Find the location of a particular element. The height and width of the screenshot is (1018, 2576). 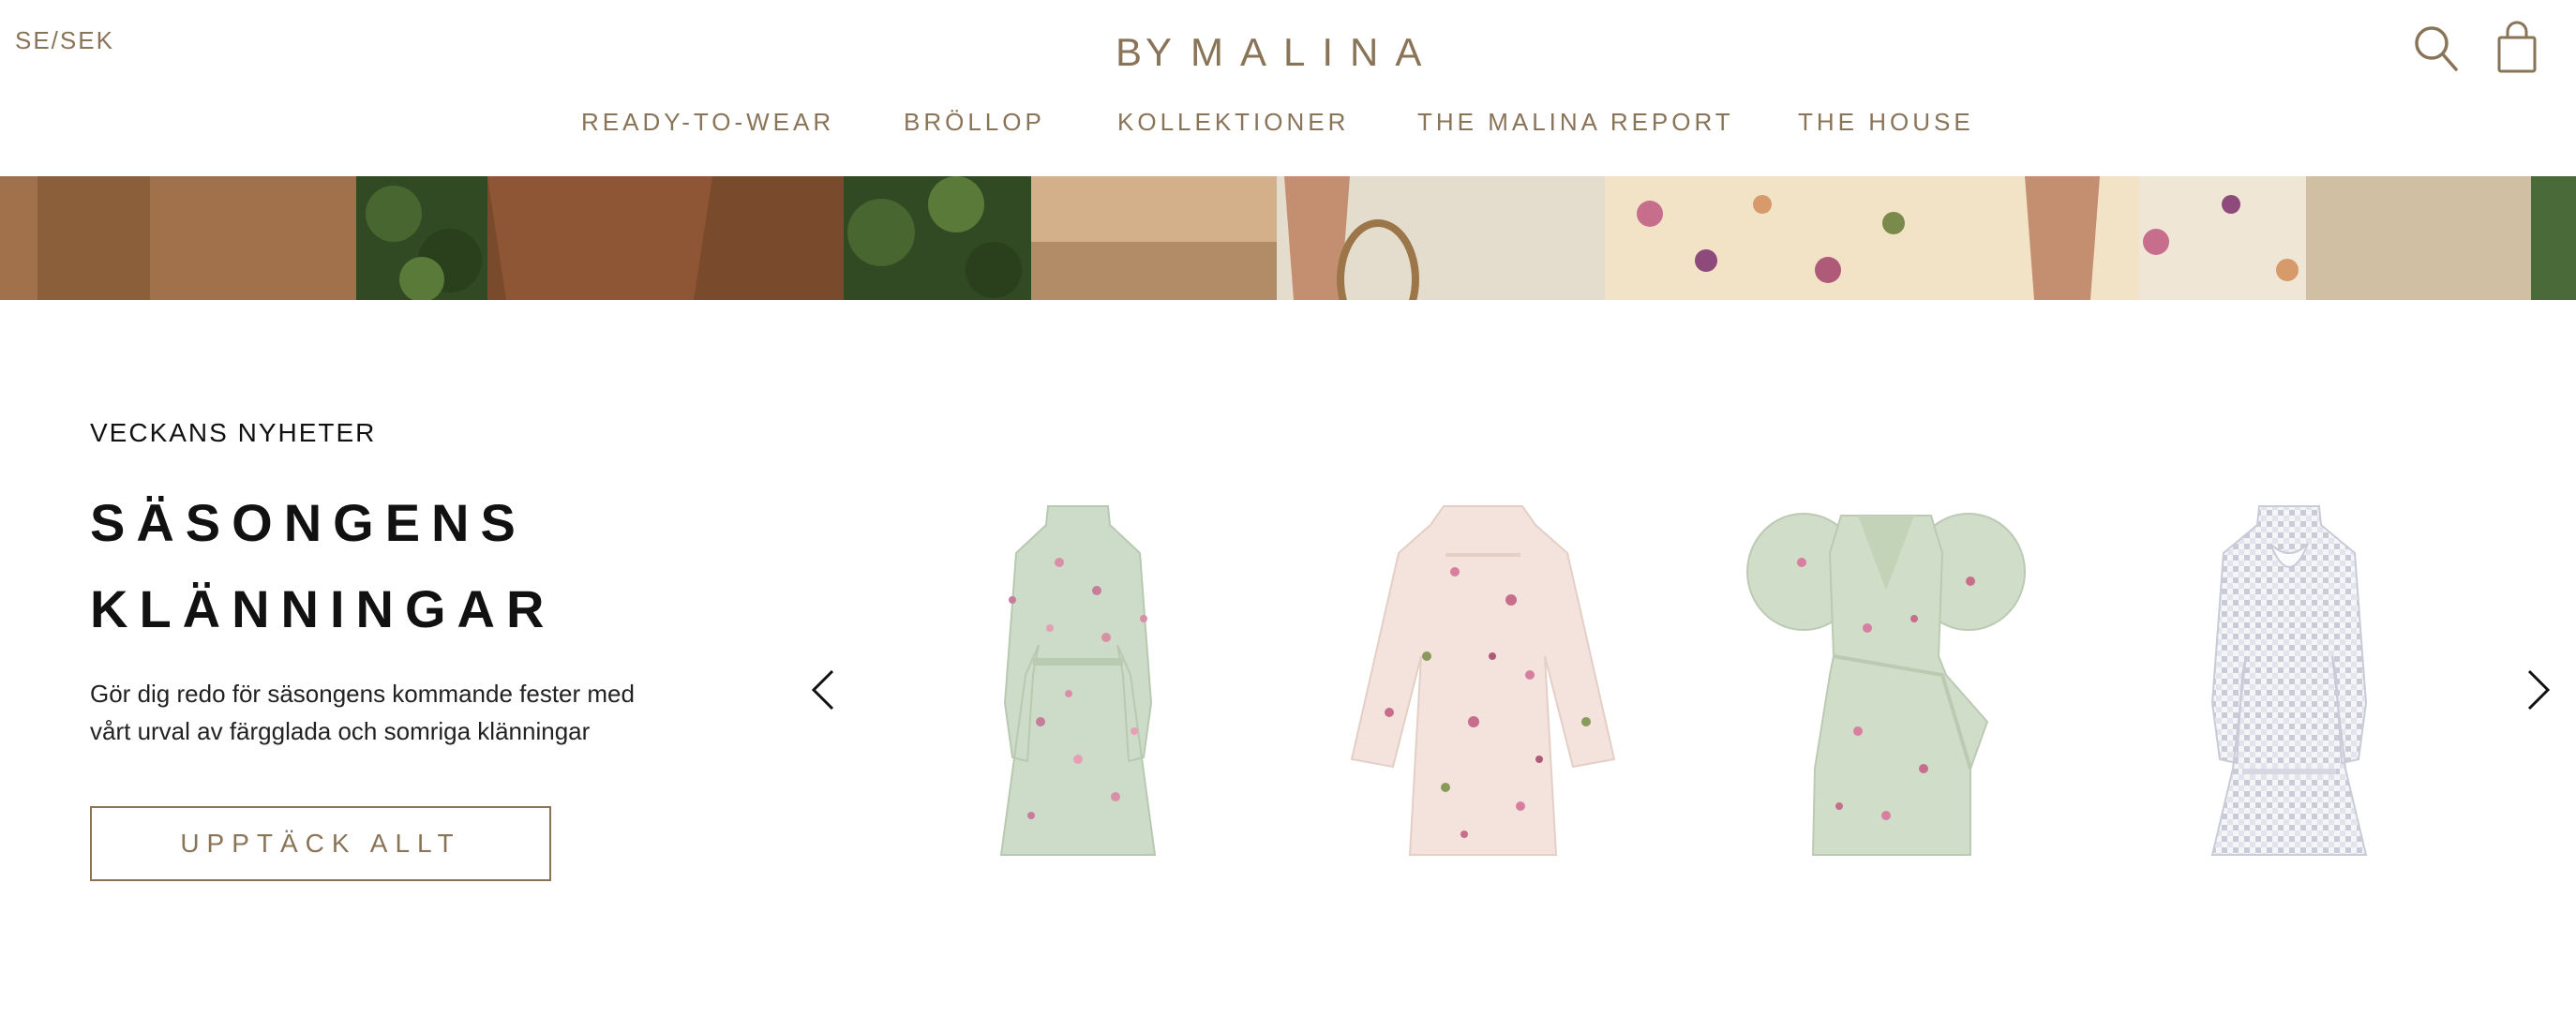

section-title: SÄSONGENS KLÄNNINGAR is located at coordinates (323, 566).